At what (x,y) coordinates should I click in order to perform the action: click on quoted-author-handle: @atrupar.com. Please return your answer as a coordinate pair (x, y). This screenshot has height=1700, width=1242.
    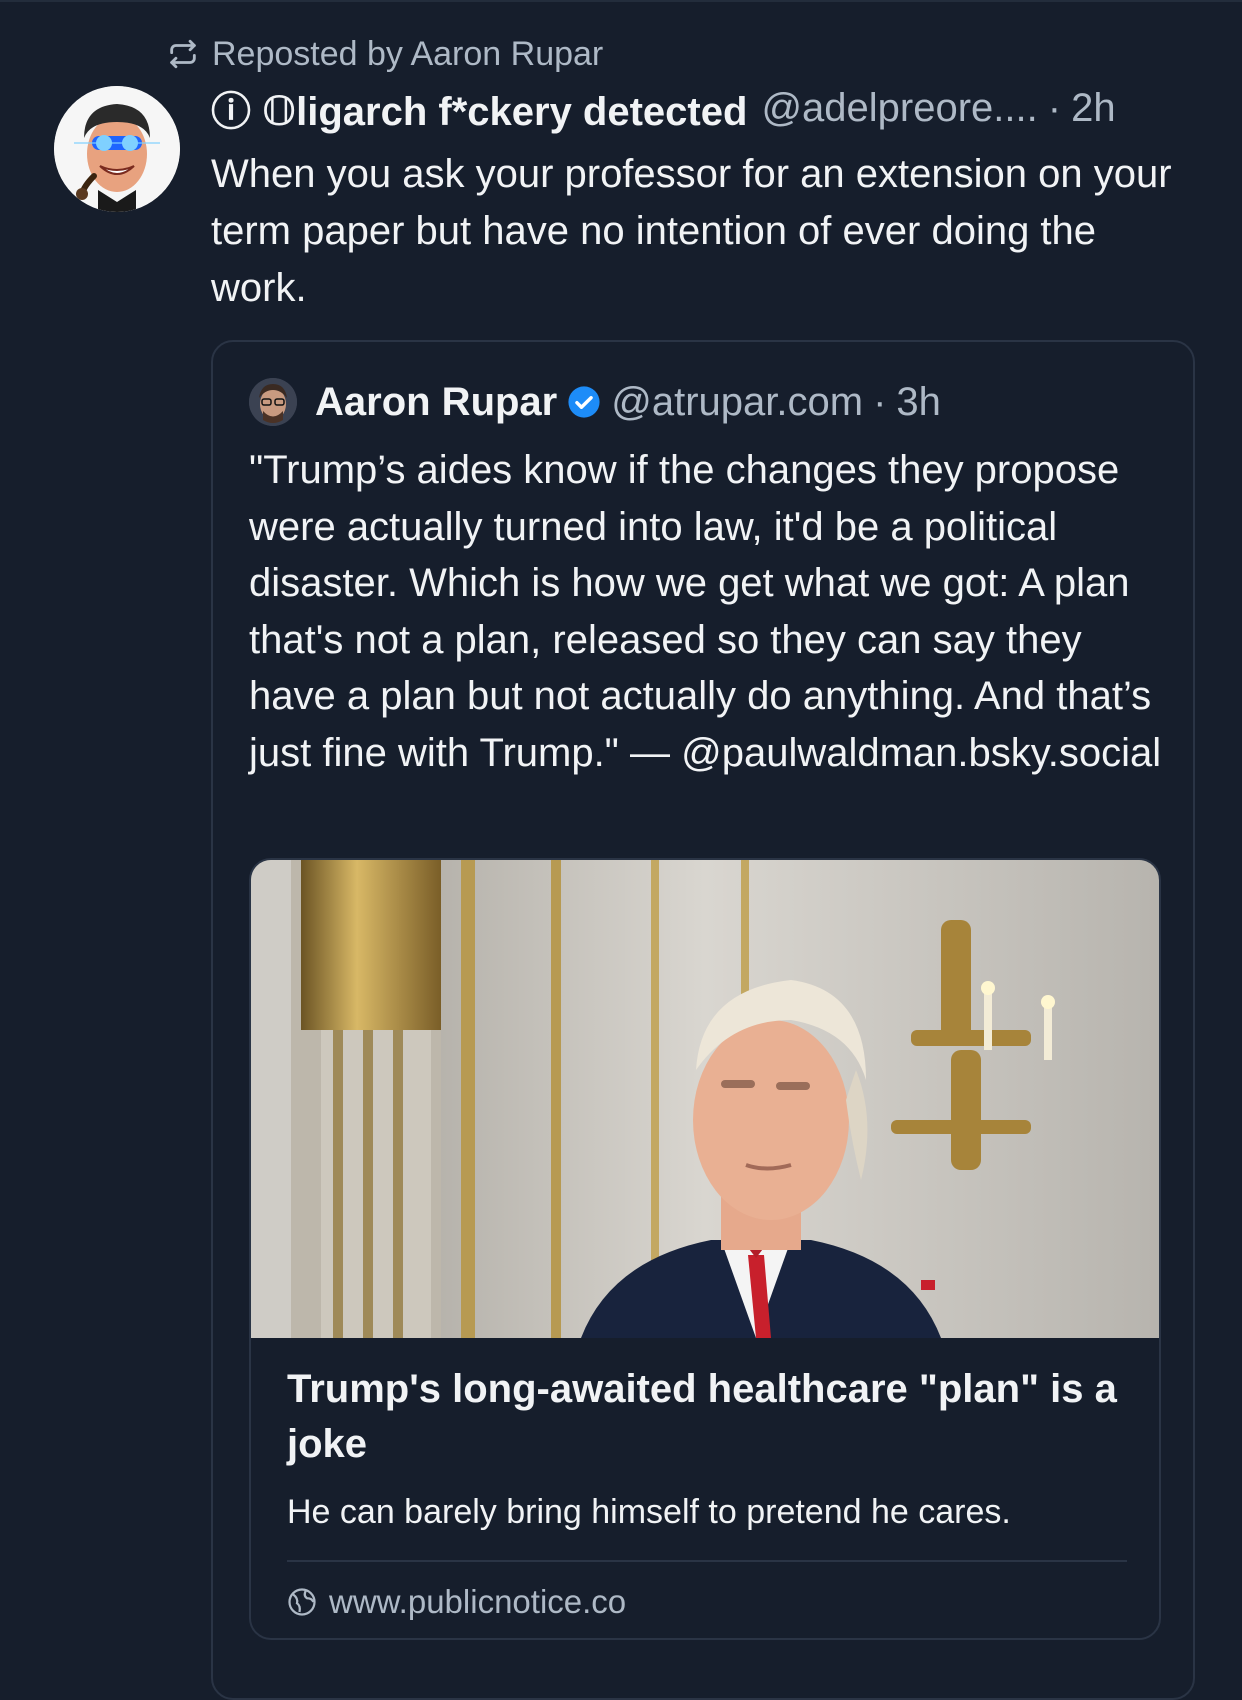
    Looking at the image, I should click on (737, 402).